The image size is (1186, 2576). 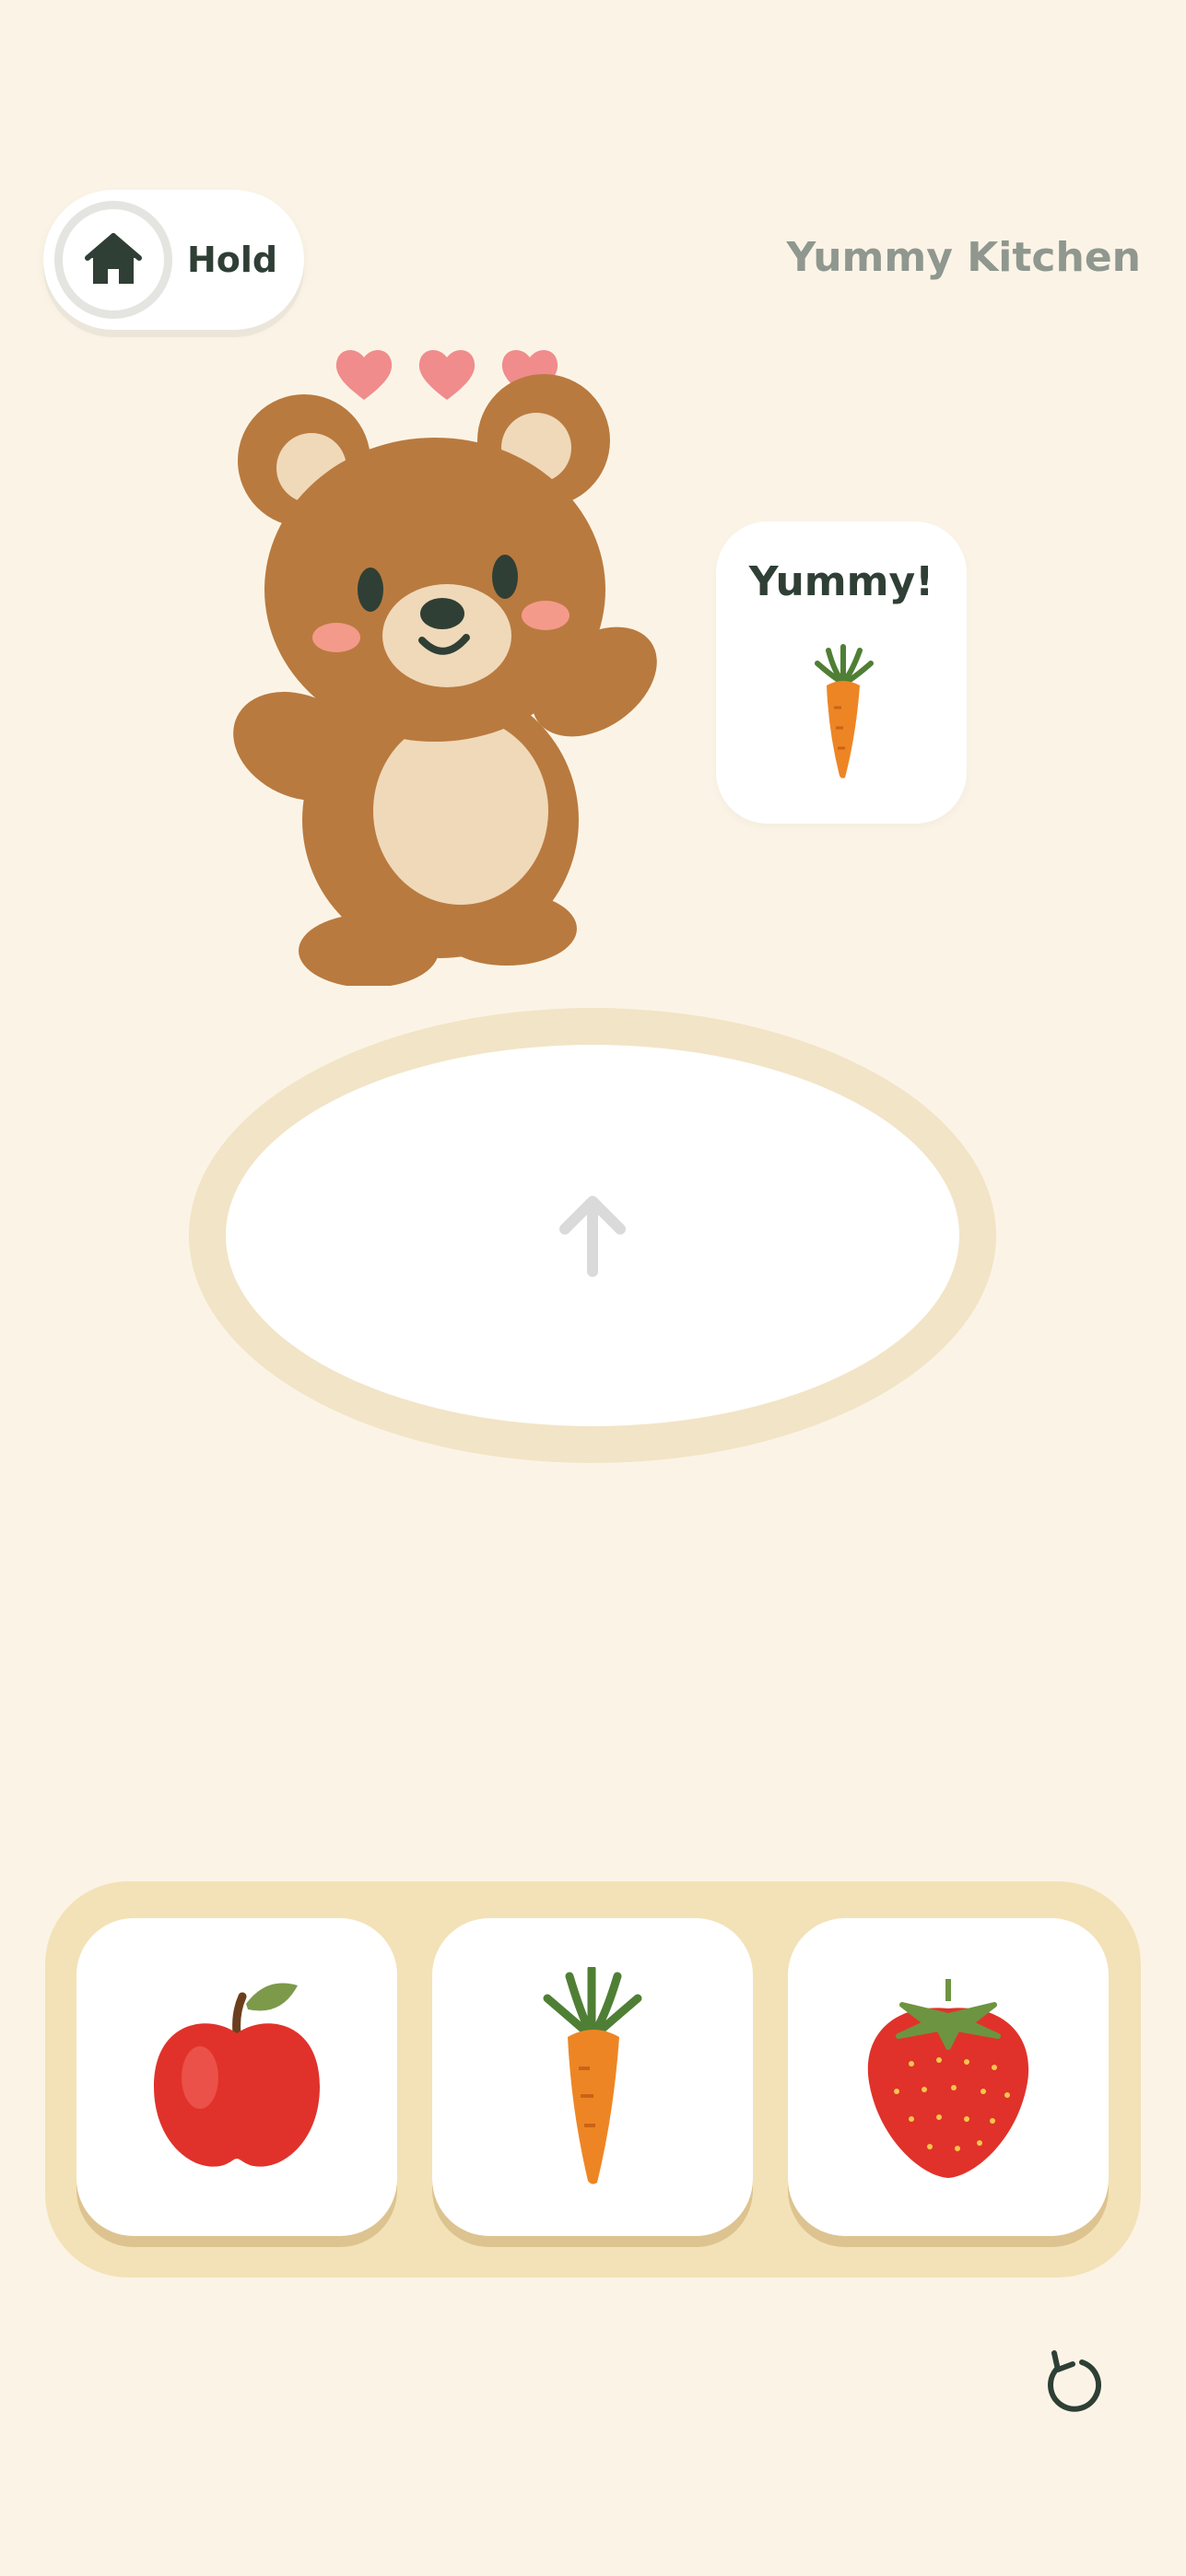 What do you see at coordinates (1073, 2386) in the screenshot?
I see `reset-icon` at bounding box center [1073, 2386].